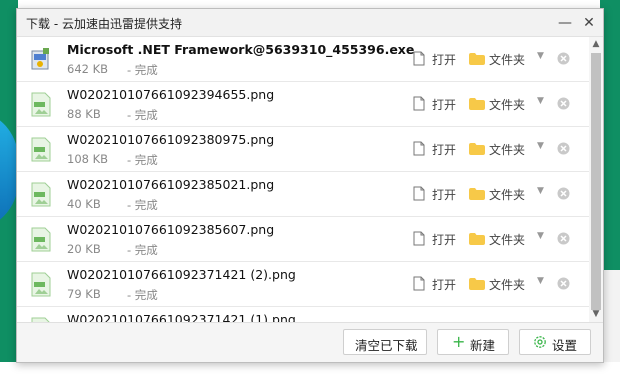 This screenshot has width=620, height=385. I want to click on gear-icon, so click(540, 342).